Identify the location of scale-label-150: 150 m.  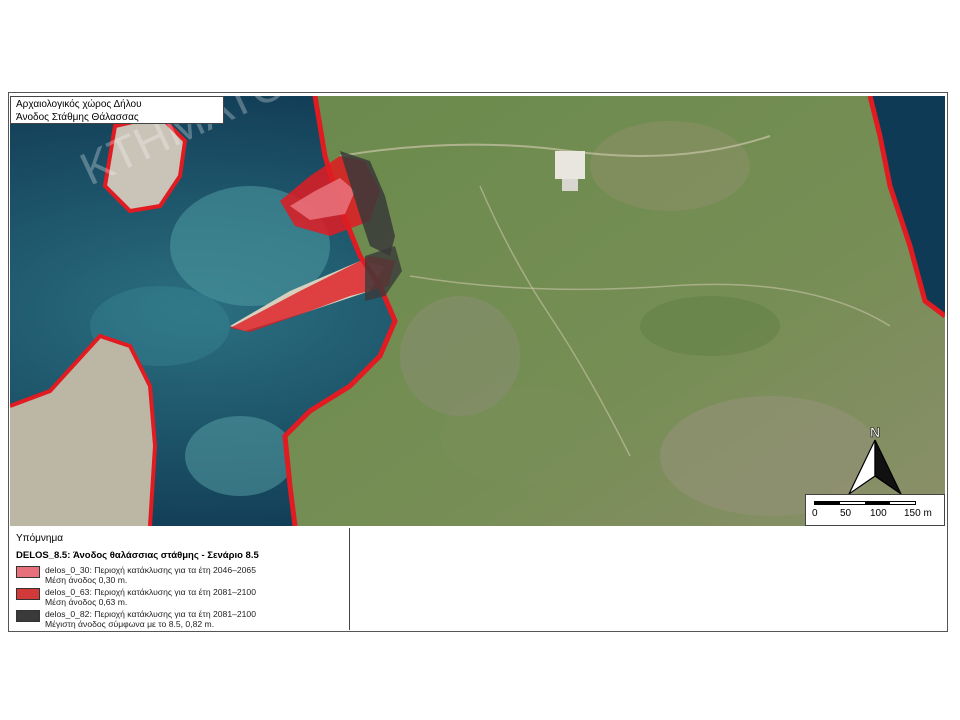
(918, 513).